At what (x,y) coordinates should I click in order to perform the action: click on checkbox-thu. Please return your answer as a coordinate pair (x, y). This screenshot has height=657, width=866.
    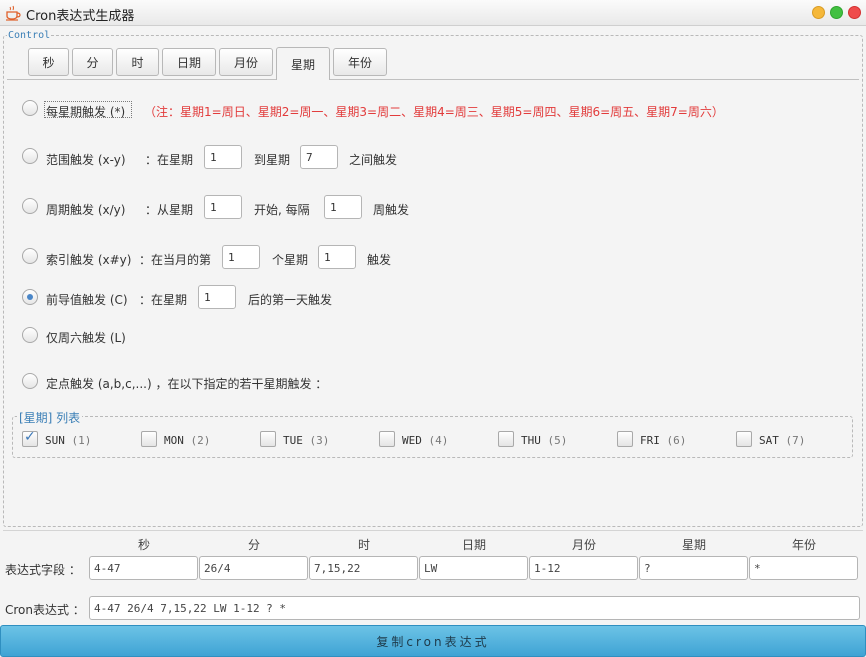
    Looking at the image, I should click on (506, 439).